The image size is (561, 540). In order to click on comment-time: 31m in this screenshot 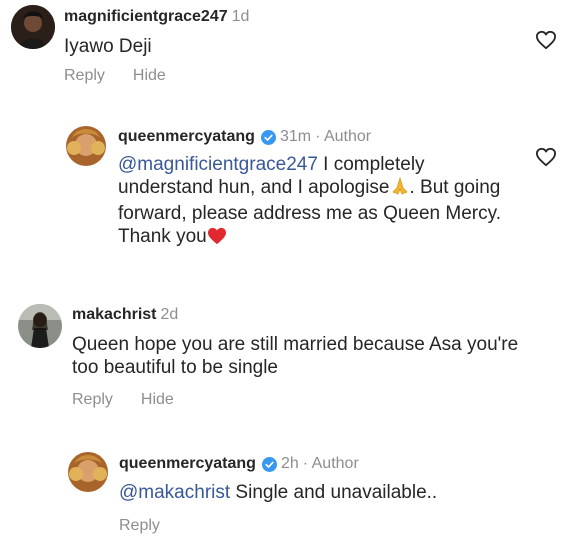, I will do `click(295, 136)`.